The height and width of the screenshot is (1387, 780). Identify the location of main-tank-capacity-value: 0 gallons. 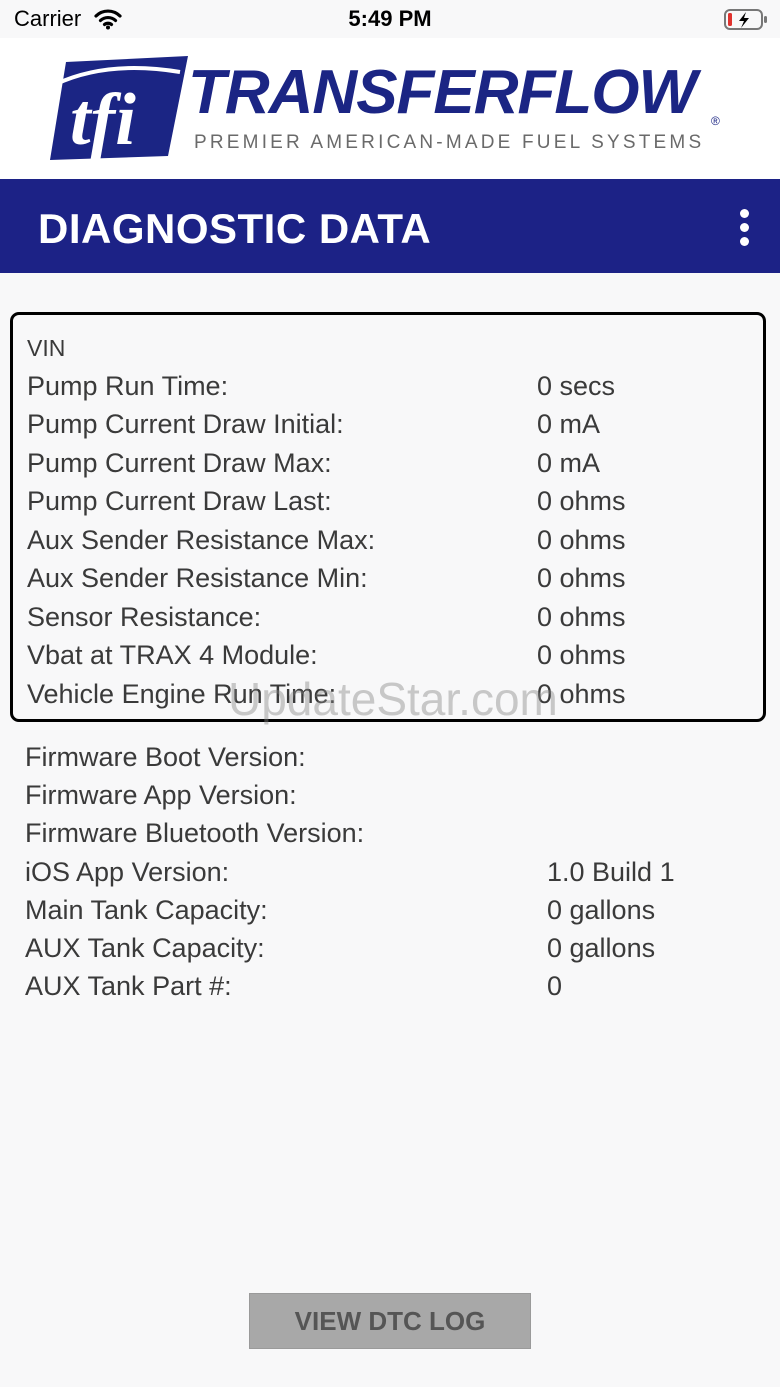
(601, 910).